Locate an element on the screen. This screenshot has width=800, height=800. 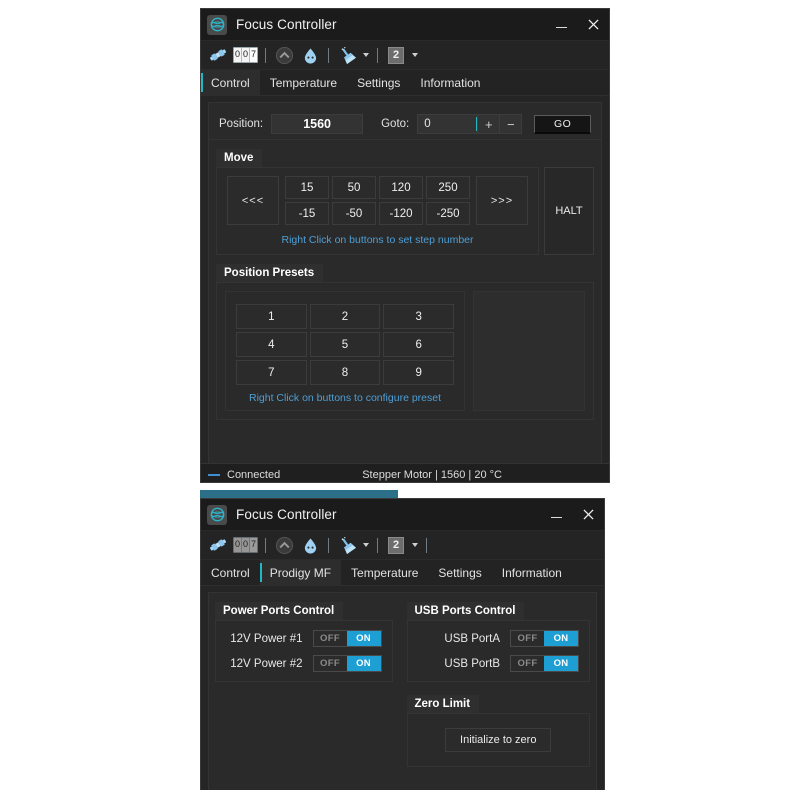
tab-settings-label: Settings is located at coordinates (379, 82).